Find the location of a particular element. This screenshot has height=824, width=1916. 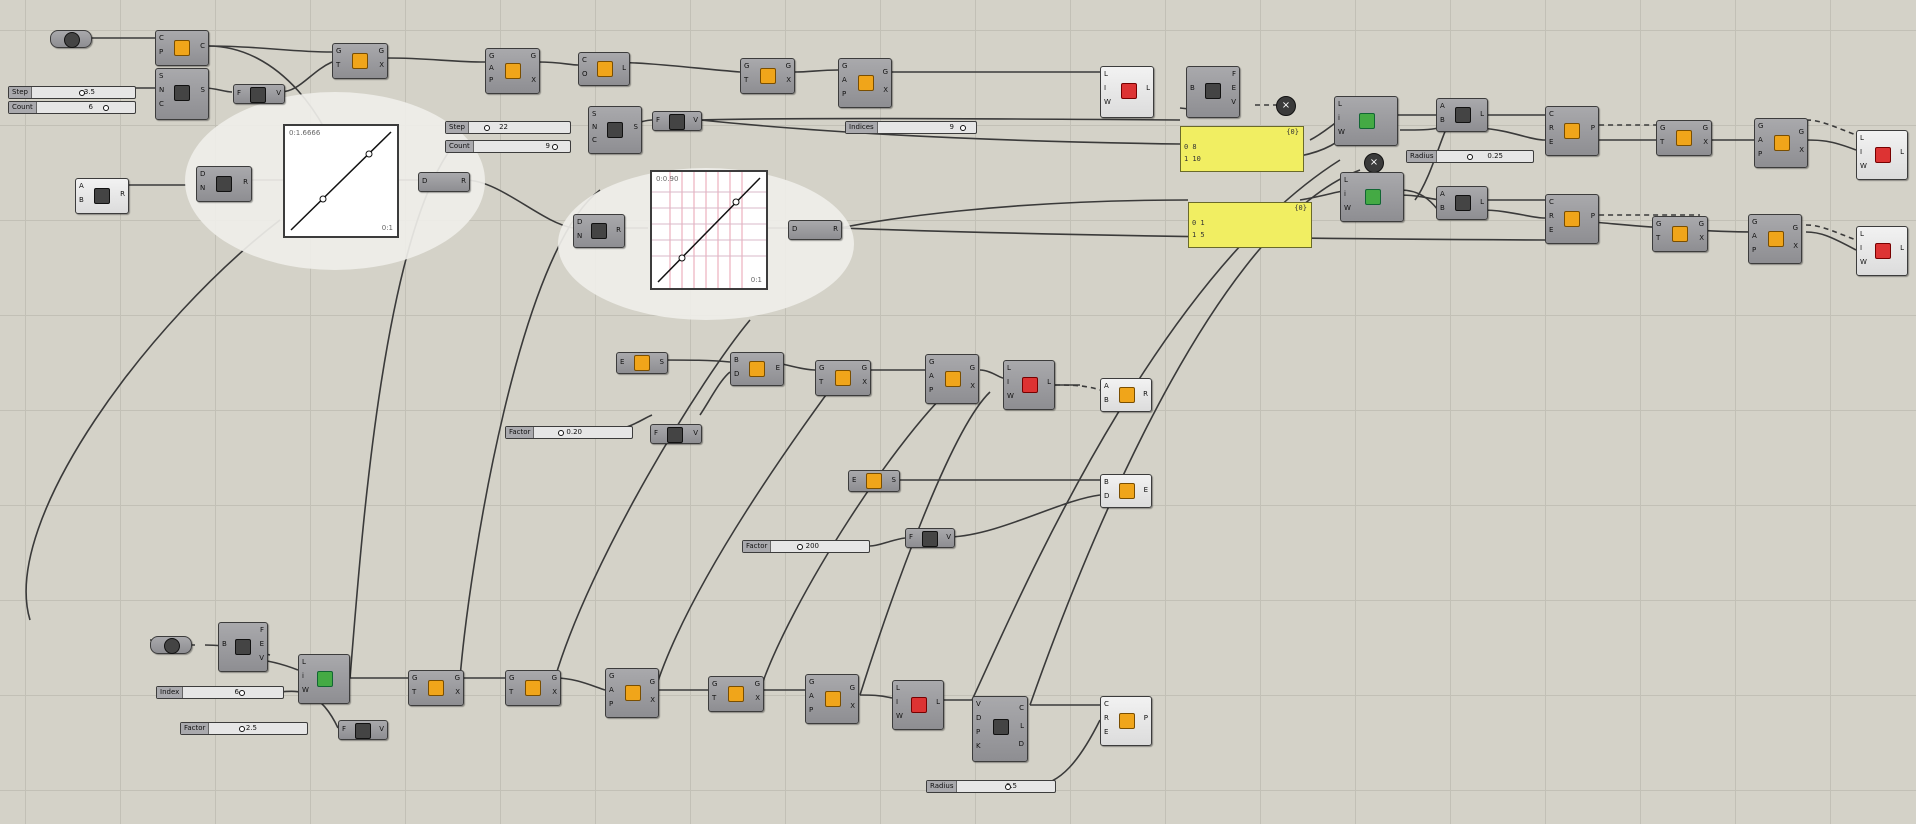

line-component-2: ABL is located at coordinates (1462, 203).